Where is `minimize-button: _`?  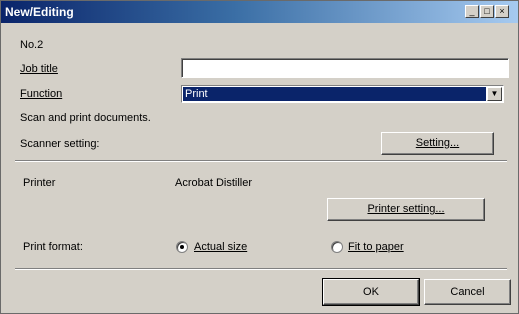
minimize-button: _ is located at coordinates (472, 11).